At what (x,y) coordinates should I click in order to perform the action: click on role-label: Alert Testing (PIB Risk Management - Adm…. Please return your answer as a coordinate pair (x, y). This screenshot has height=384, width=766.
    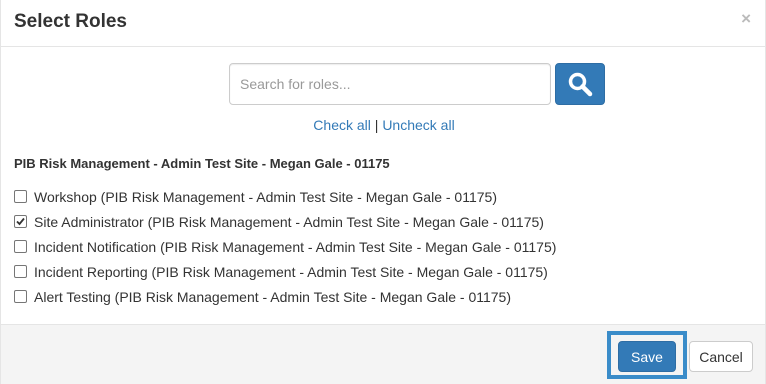
    Looking at the image, I should click on (272, 296).